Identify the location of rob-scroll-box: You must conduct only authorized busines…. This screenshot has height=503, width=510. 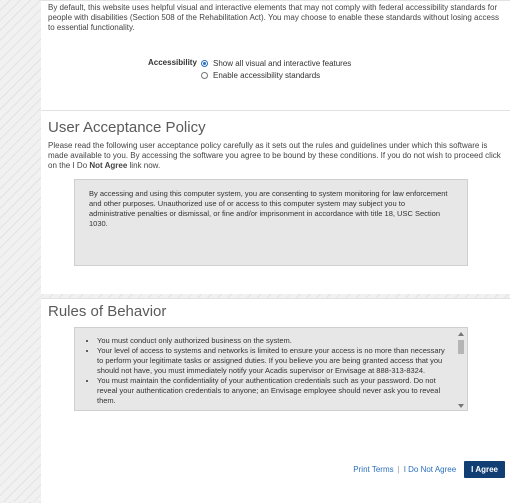
(271, 369).